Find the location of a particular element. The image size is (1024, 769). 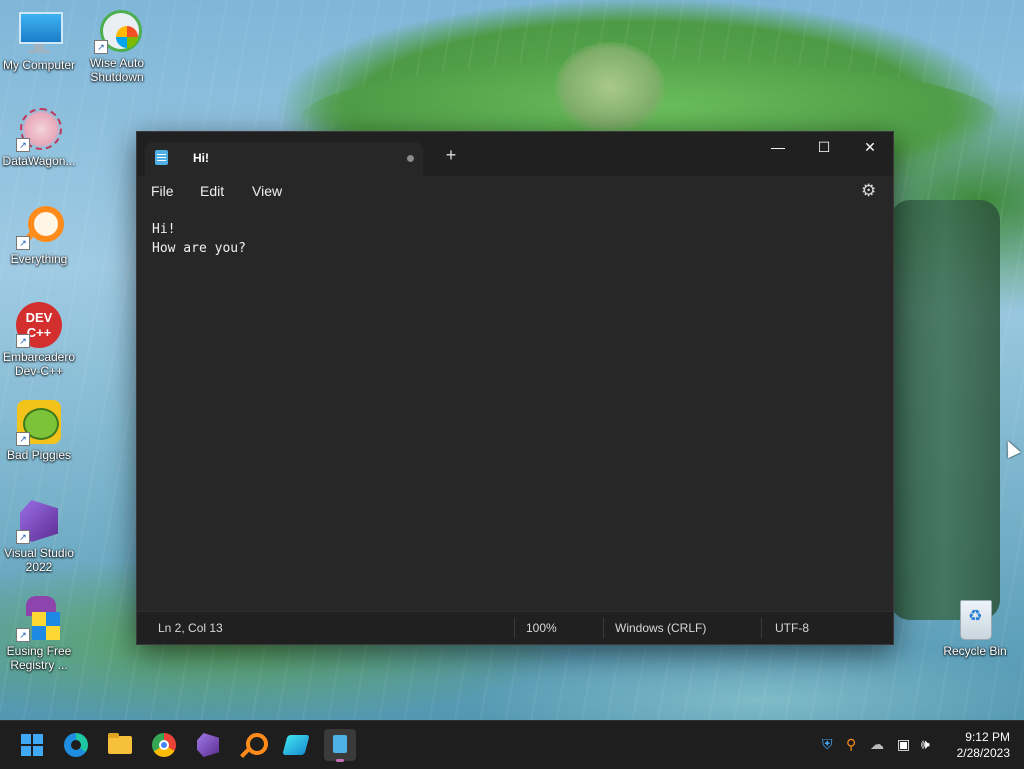

desktop-icon-label: Everything is located at coordinates (39, 259).